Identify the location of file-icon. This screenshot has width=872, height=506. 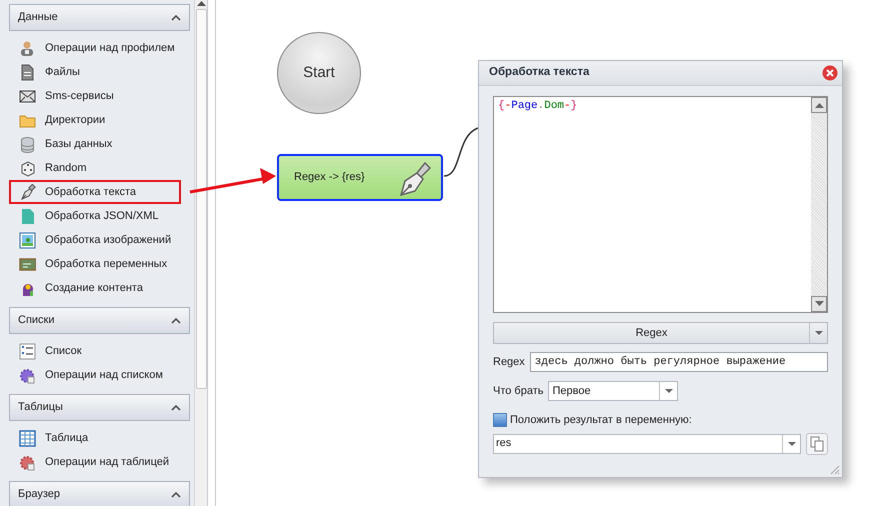
(27, 72).